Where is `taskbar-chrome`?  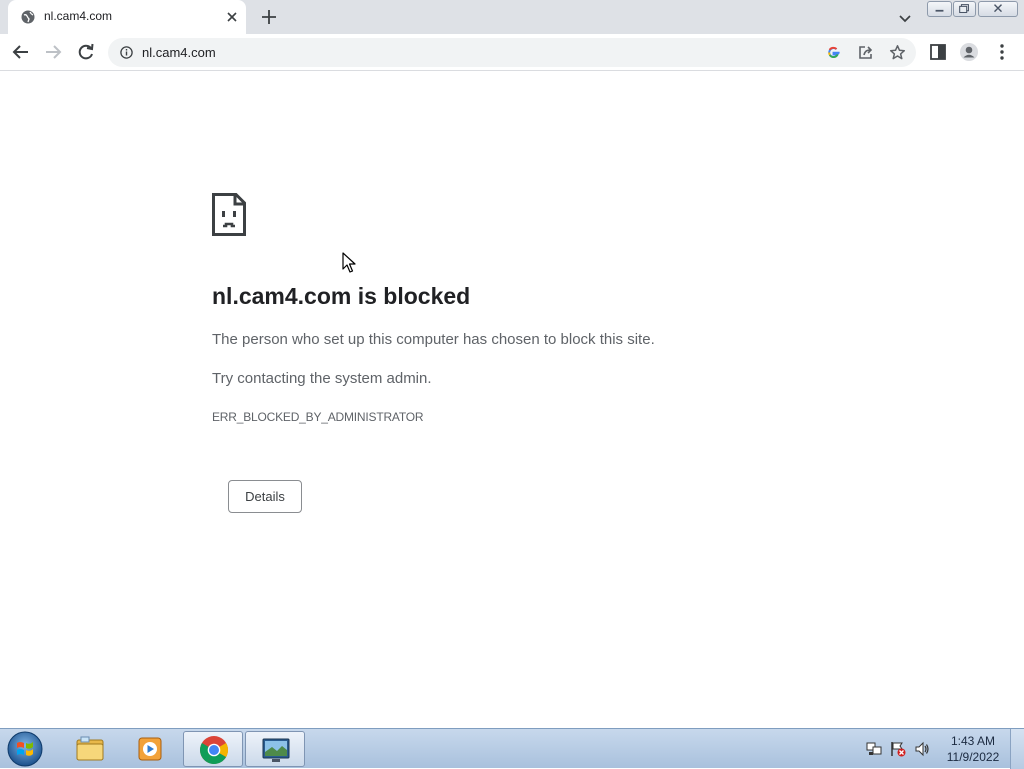
taskbar-chrome is located at coordinates (213, 749).